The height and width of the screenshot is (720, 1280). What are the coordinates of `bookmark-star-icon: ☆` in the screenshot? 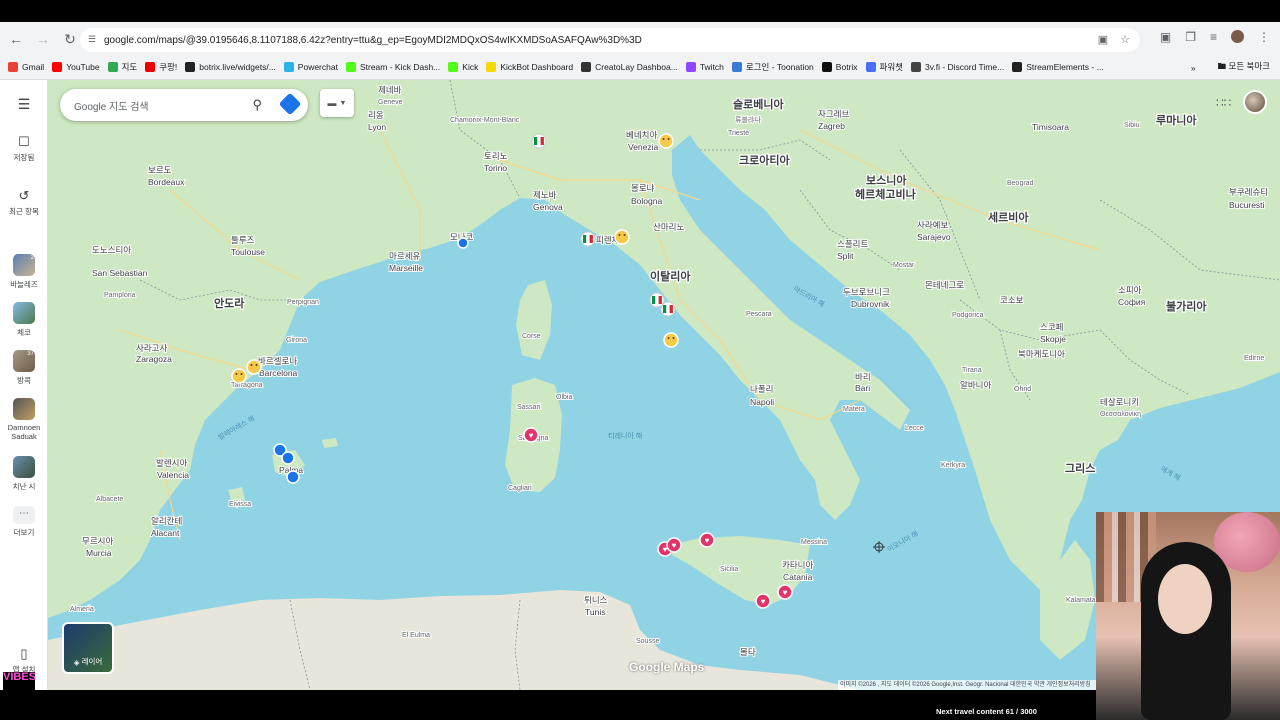 It's located at (1125, 39).